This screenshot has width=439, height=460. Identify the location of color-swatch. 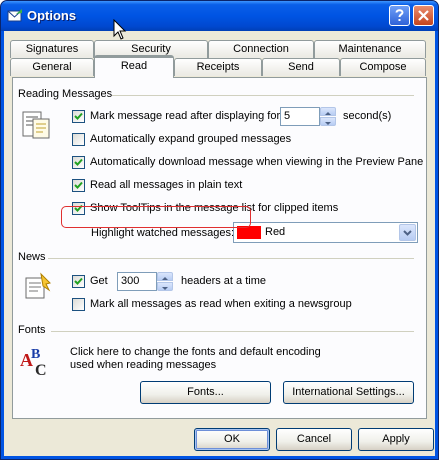
(249, 232).